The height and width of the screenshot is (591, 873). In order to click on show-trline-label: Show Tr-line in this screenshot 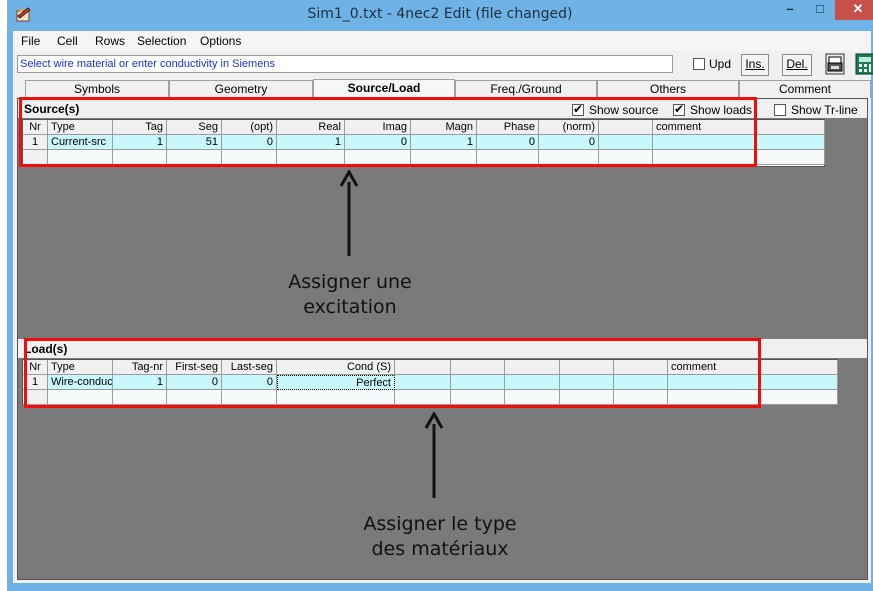, I will do `click(824, 109)`.